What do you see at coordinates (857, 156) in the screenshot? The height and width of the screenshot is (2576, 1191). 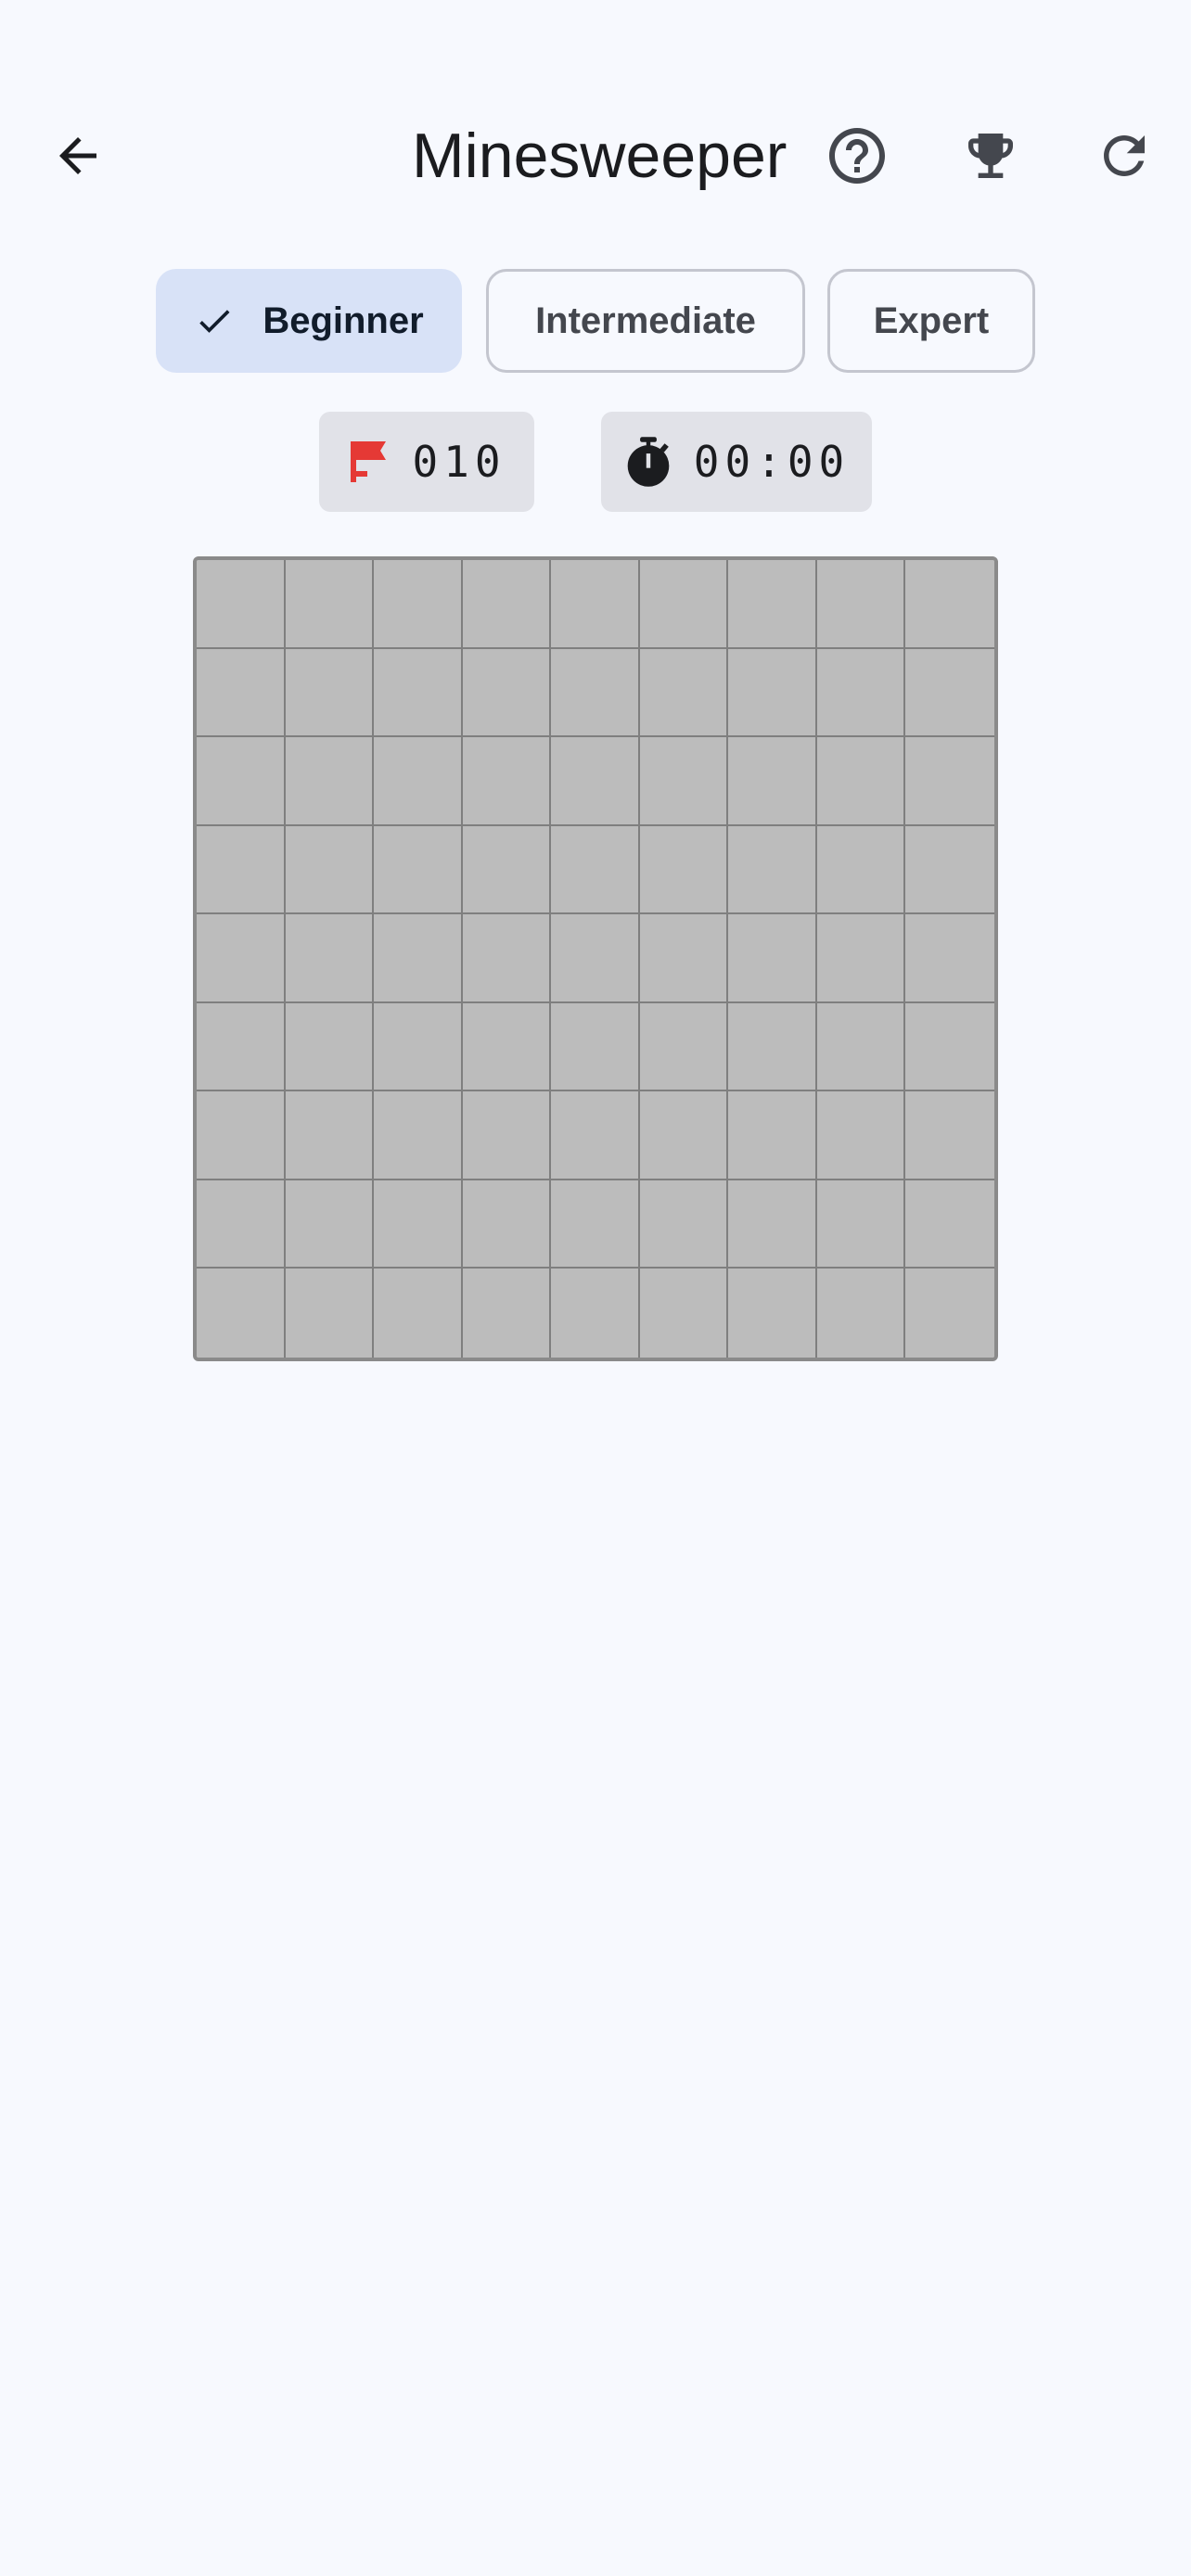 I see `help-button` at bounding box center [857, 156].